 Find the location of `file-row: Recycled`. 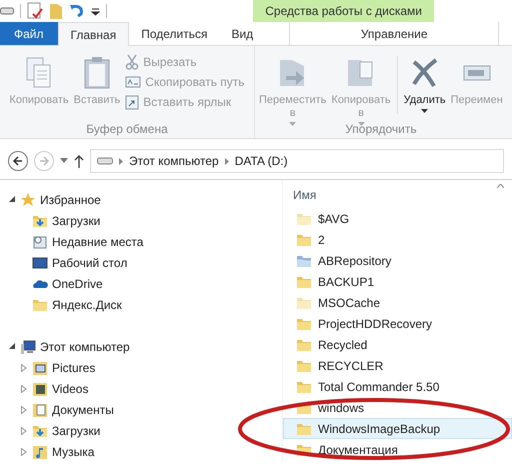

file-row: Recycled is located at coordinates (397, 344).